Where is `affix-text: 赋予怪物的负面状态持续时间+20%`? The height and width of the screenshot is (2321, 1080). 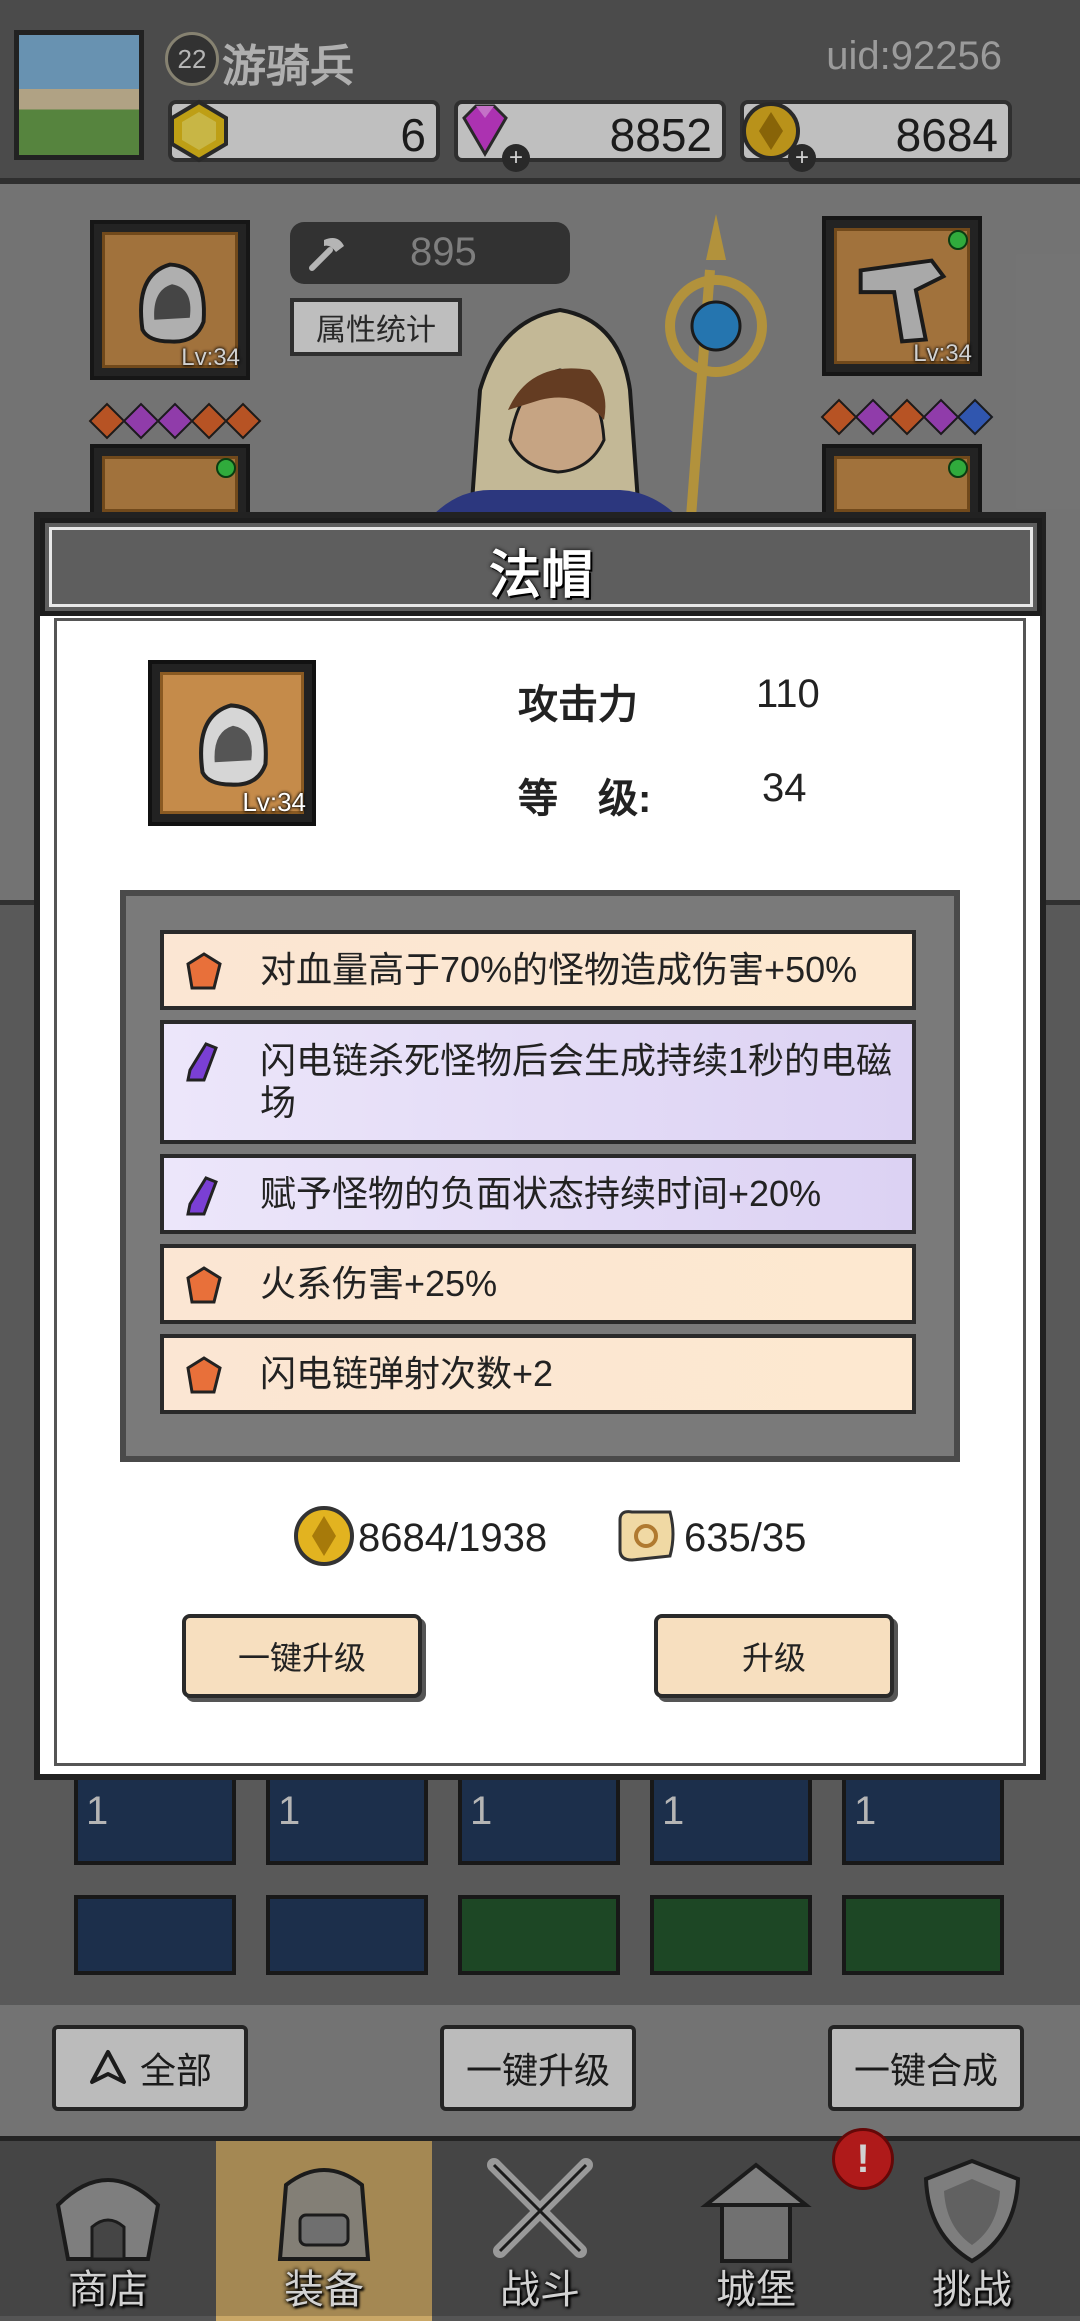
affix-text: 赋予怪物的负面状态持续时间+20% is located at coordinates (541, 1193).